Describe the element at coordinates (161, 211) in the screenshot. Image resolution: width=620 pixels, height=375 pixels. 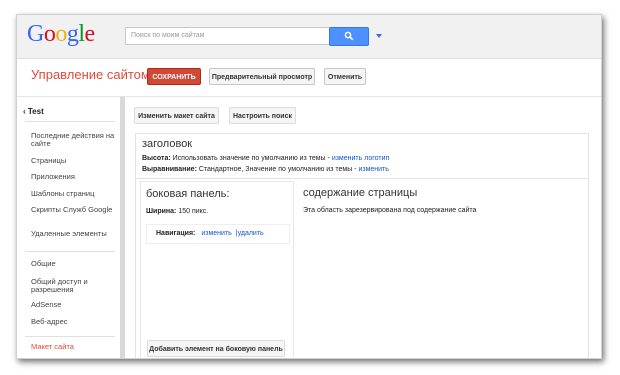
I see `width-label: Ширина:` at that location.